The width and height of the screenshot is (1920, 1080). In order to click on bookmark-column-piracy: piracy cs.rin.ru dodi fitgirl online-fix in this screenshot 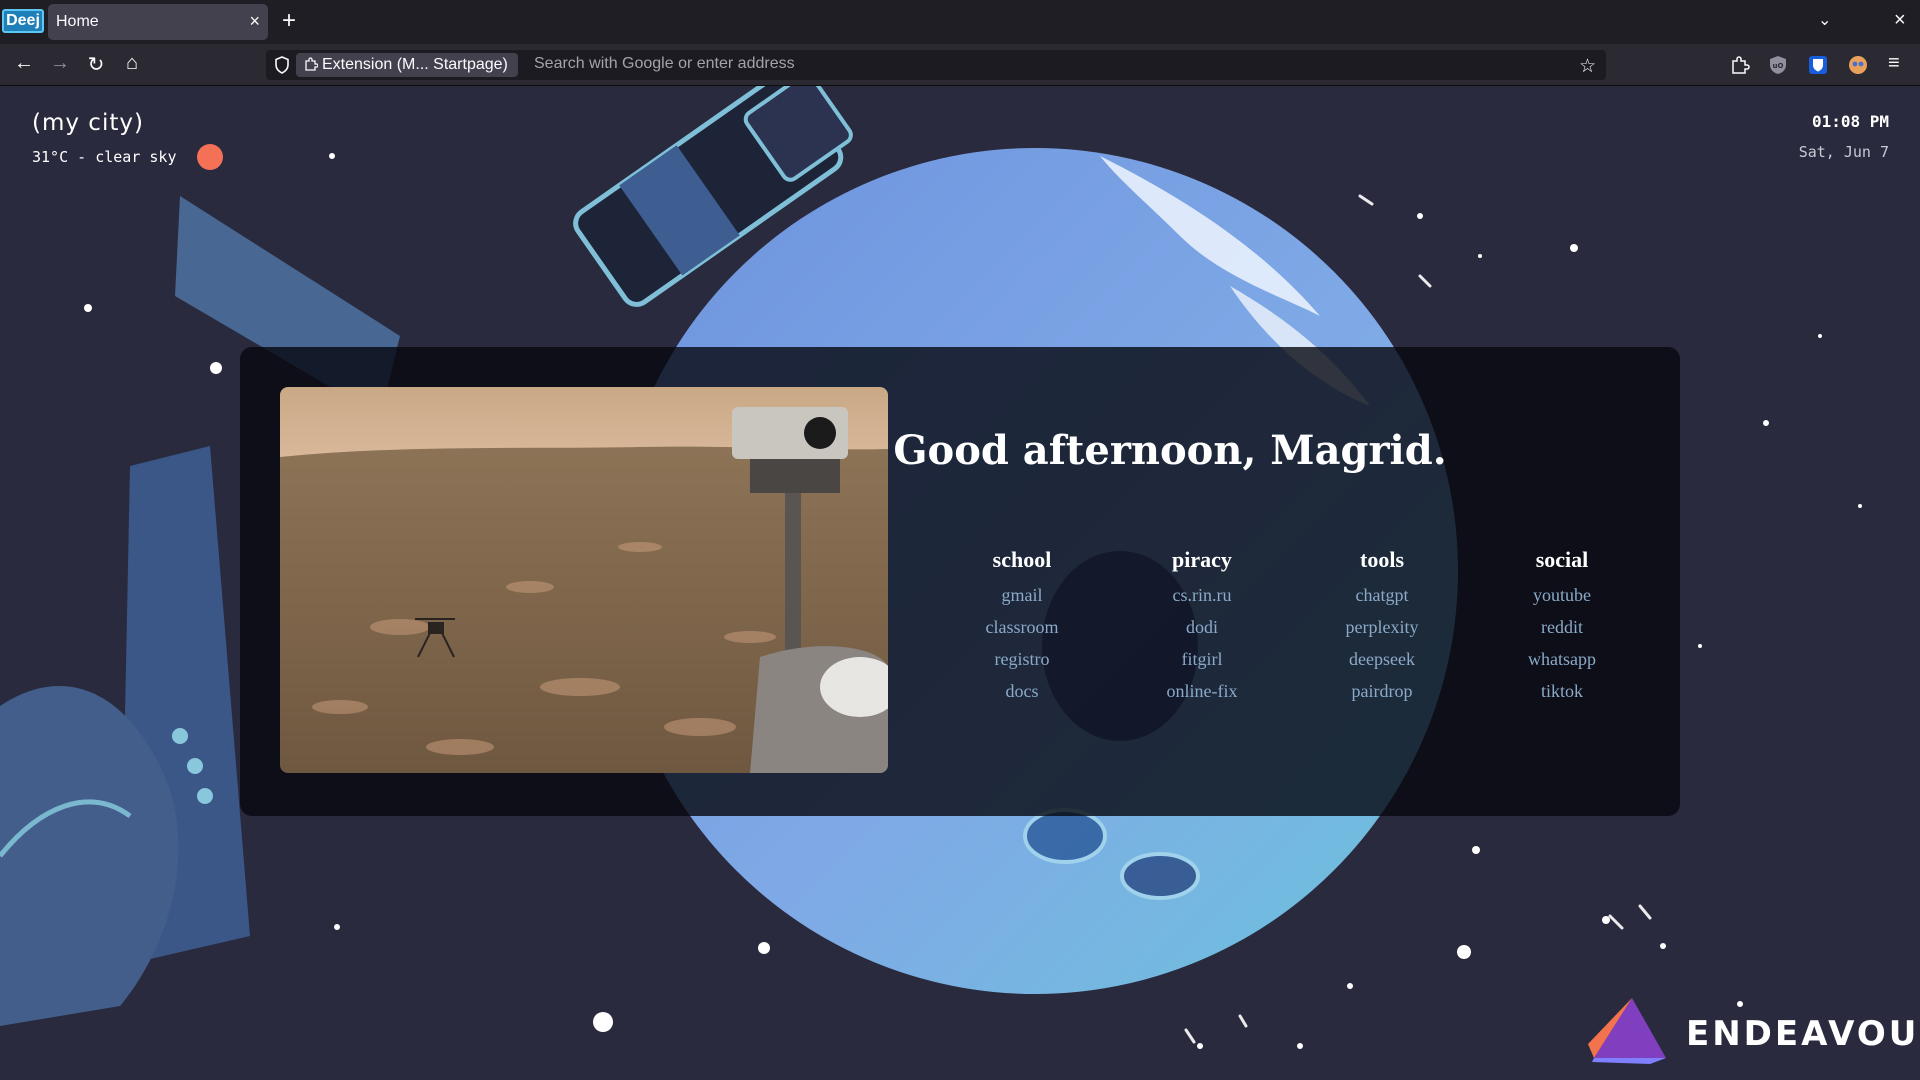, I will do `click(1202, 627)`.